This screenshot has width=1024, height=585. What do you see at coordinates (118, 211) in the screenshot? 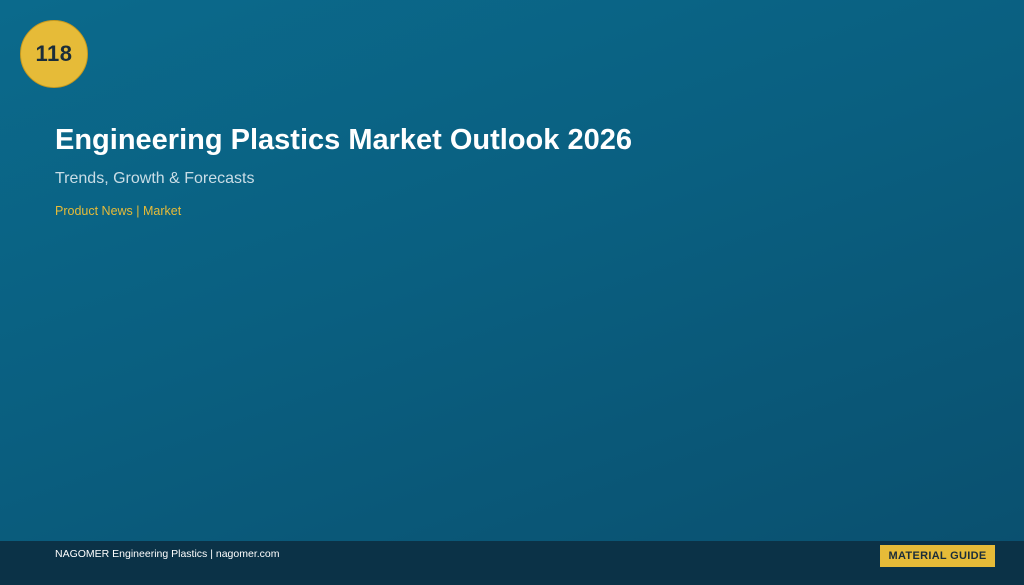
I see `category-label: Product News | Market` at bounding box center [118, 211].